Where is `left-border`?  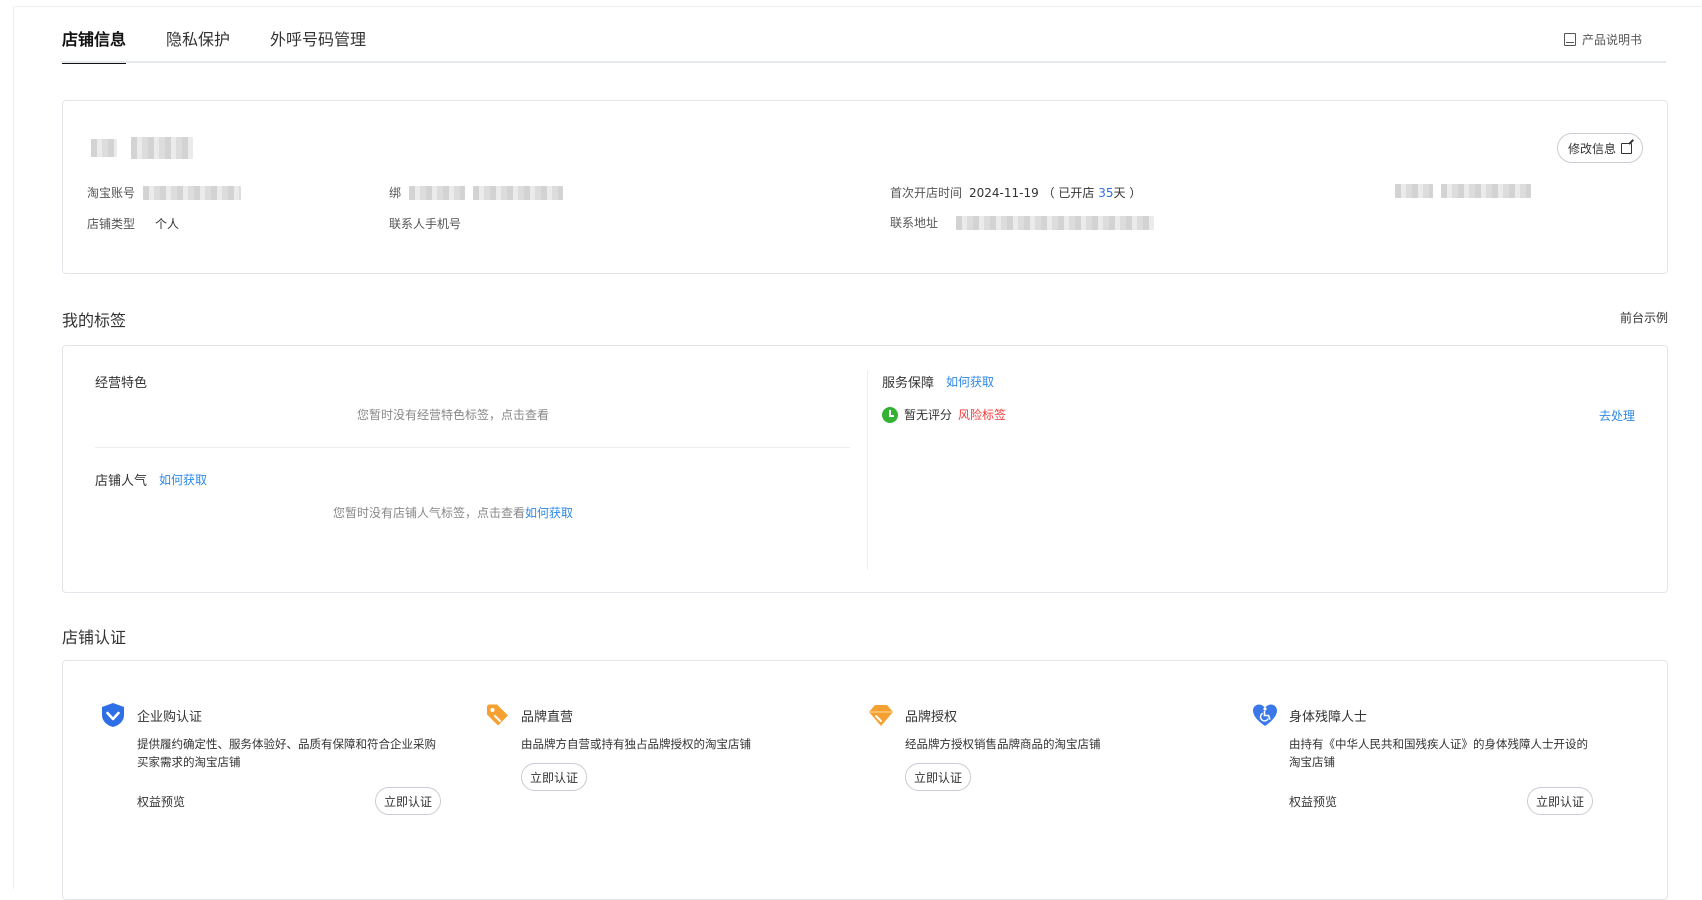
left-border is located at coordinates (13, 447).